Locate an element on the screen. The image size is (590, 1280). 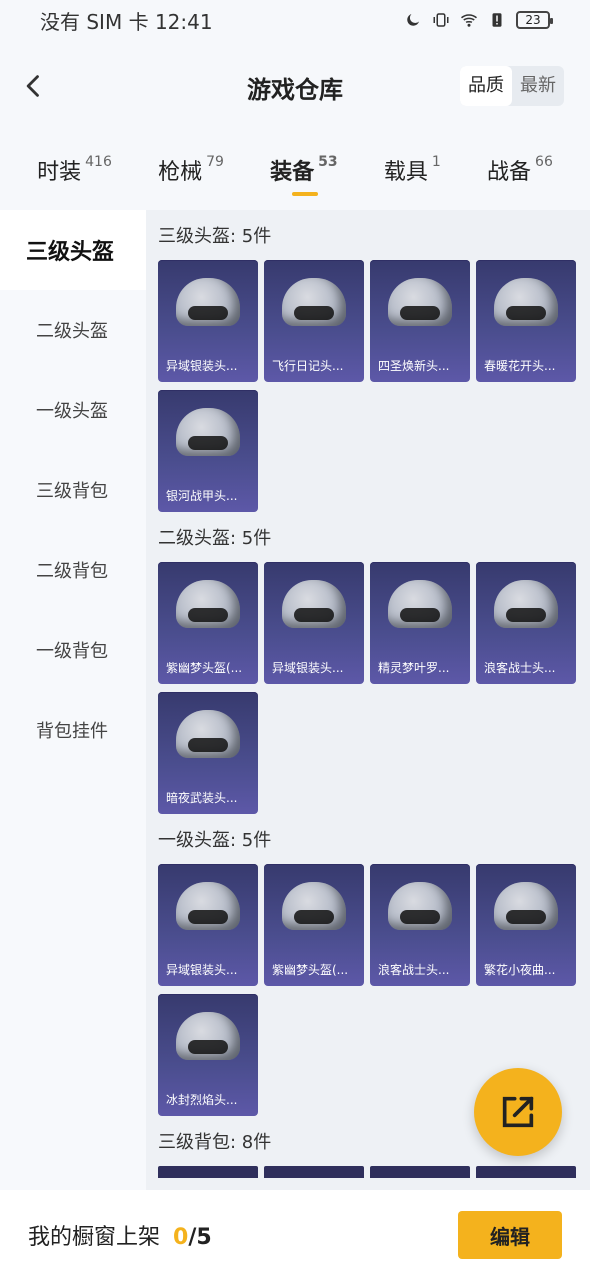
status-icons: 23 is located at coordinates (478, 20).